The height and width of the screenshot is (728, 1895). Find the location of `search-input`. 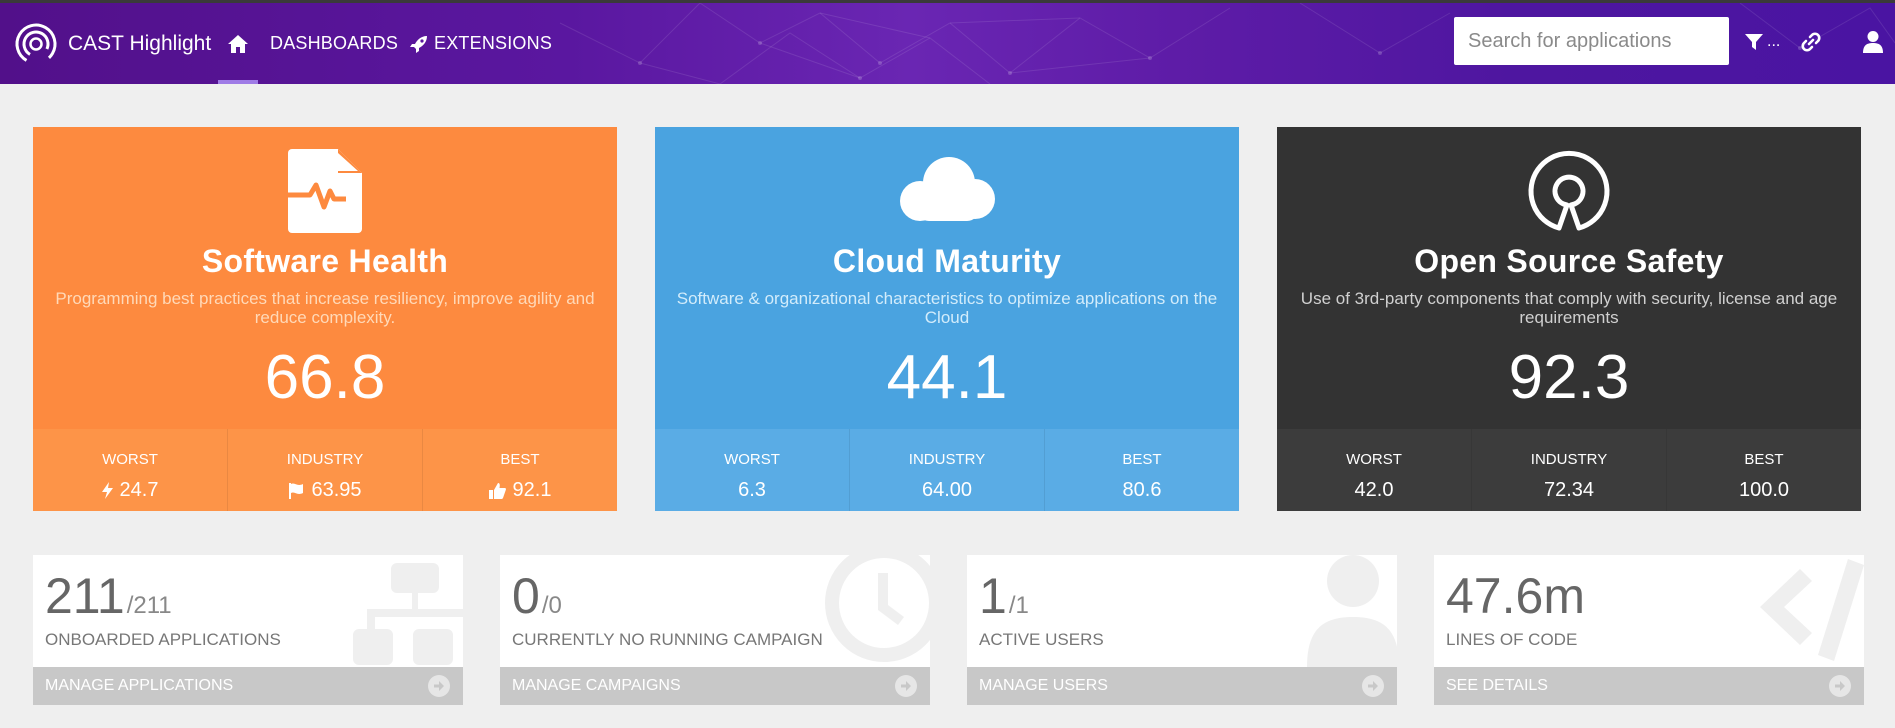

search-input is located at coordinates (1591, 41).